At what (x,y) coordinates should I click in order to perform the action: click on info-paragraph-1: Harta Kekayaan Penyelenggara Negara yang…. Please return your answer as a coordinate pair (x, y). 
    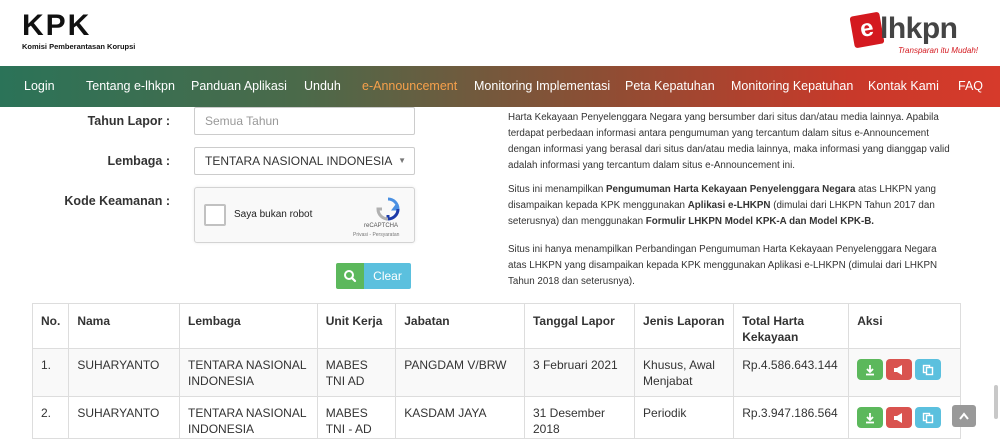
    Looking at the image, I should click on (729, 141).